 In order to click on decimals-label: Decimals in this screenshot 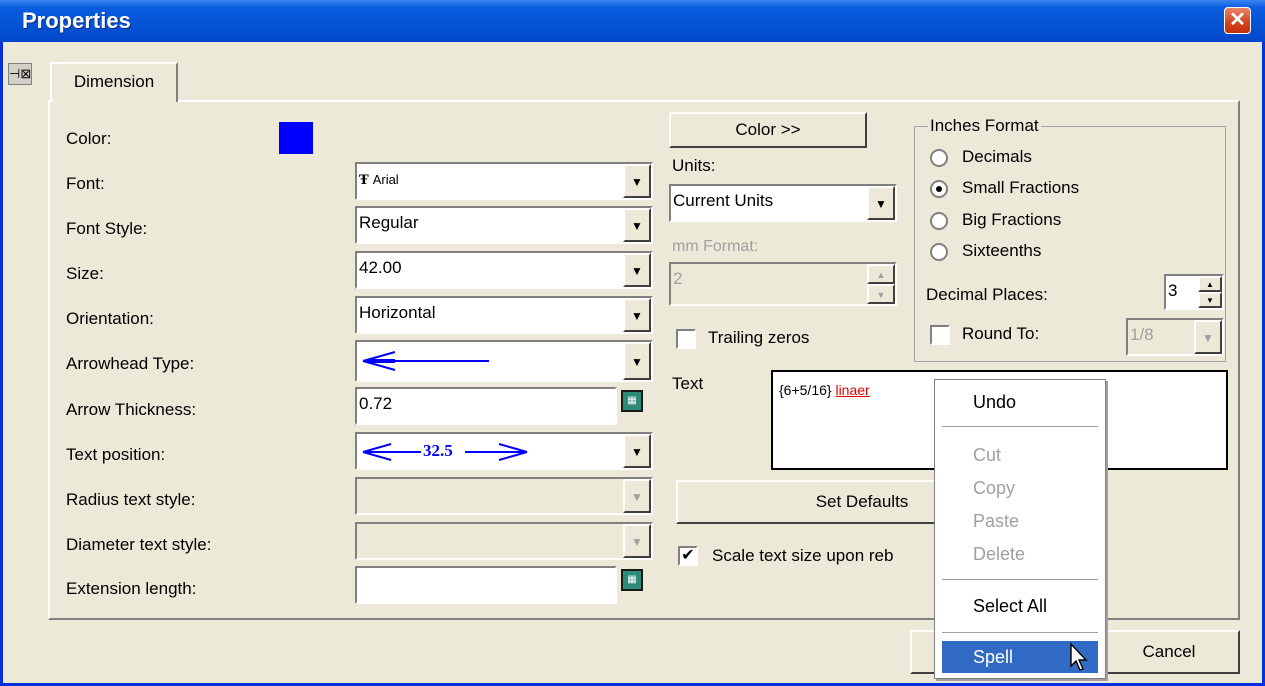, I will do `click(997, 156)`.